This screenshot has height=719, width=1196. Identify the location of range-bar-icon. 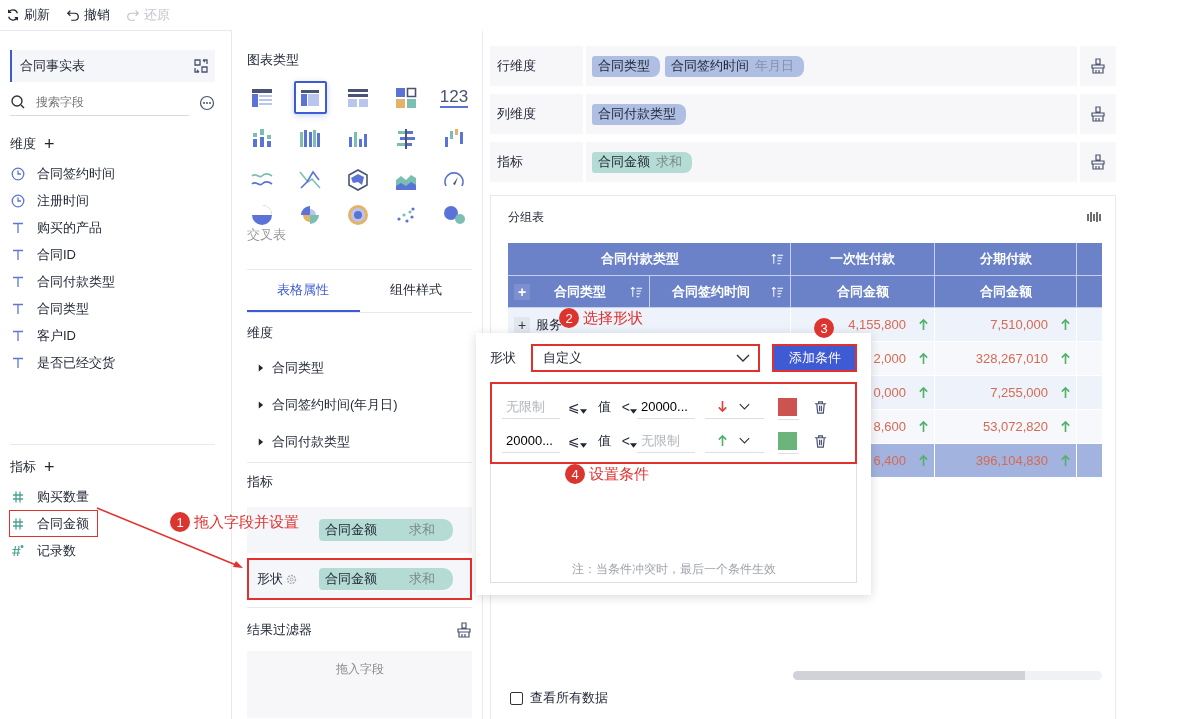
(406, 138).